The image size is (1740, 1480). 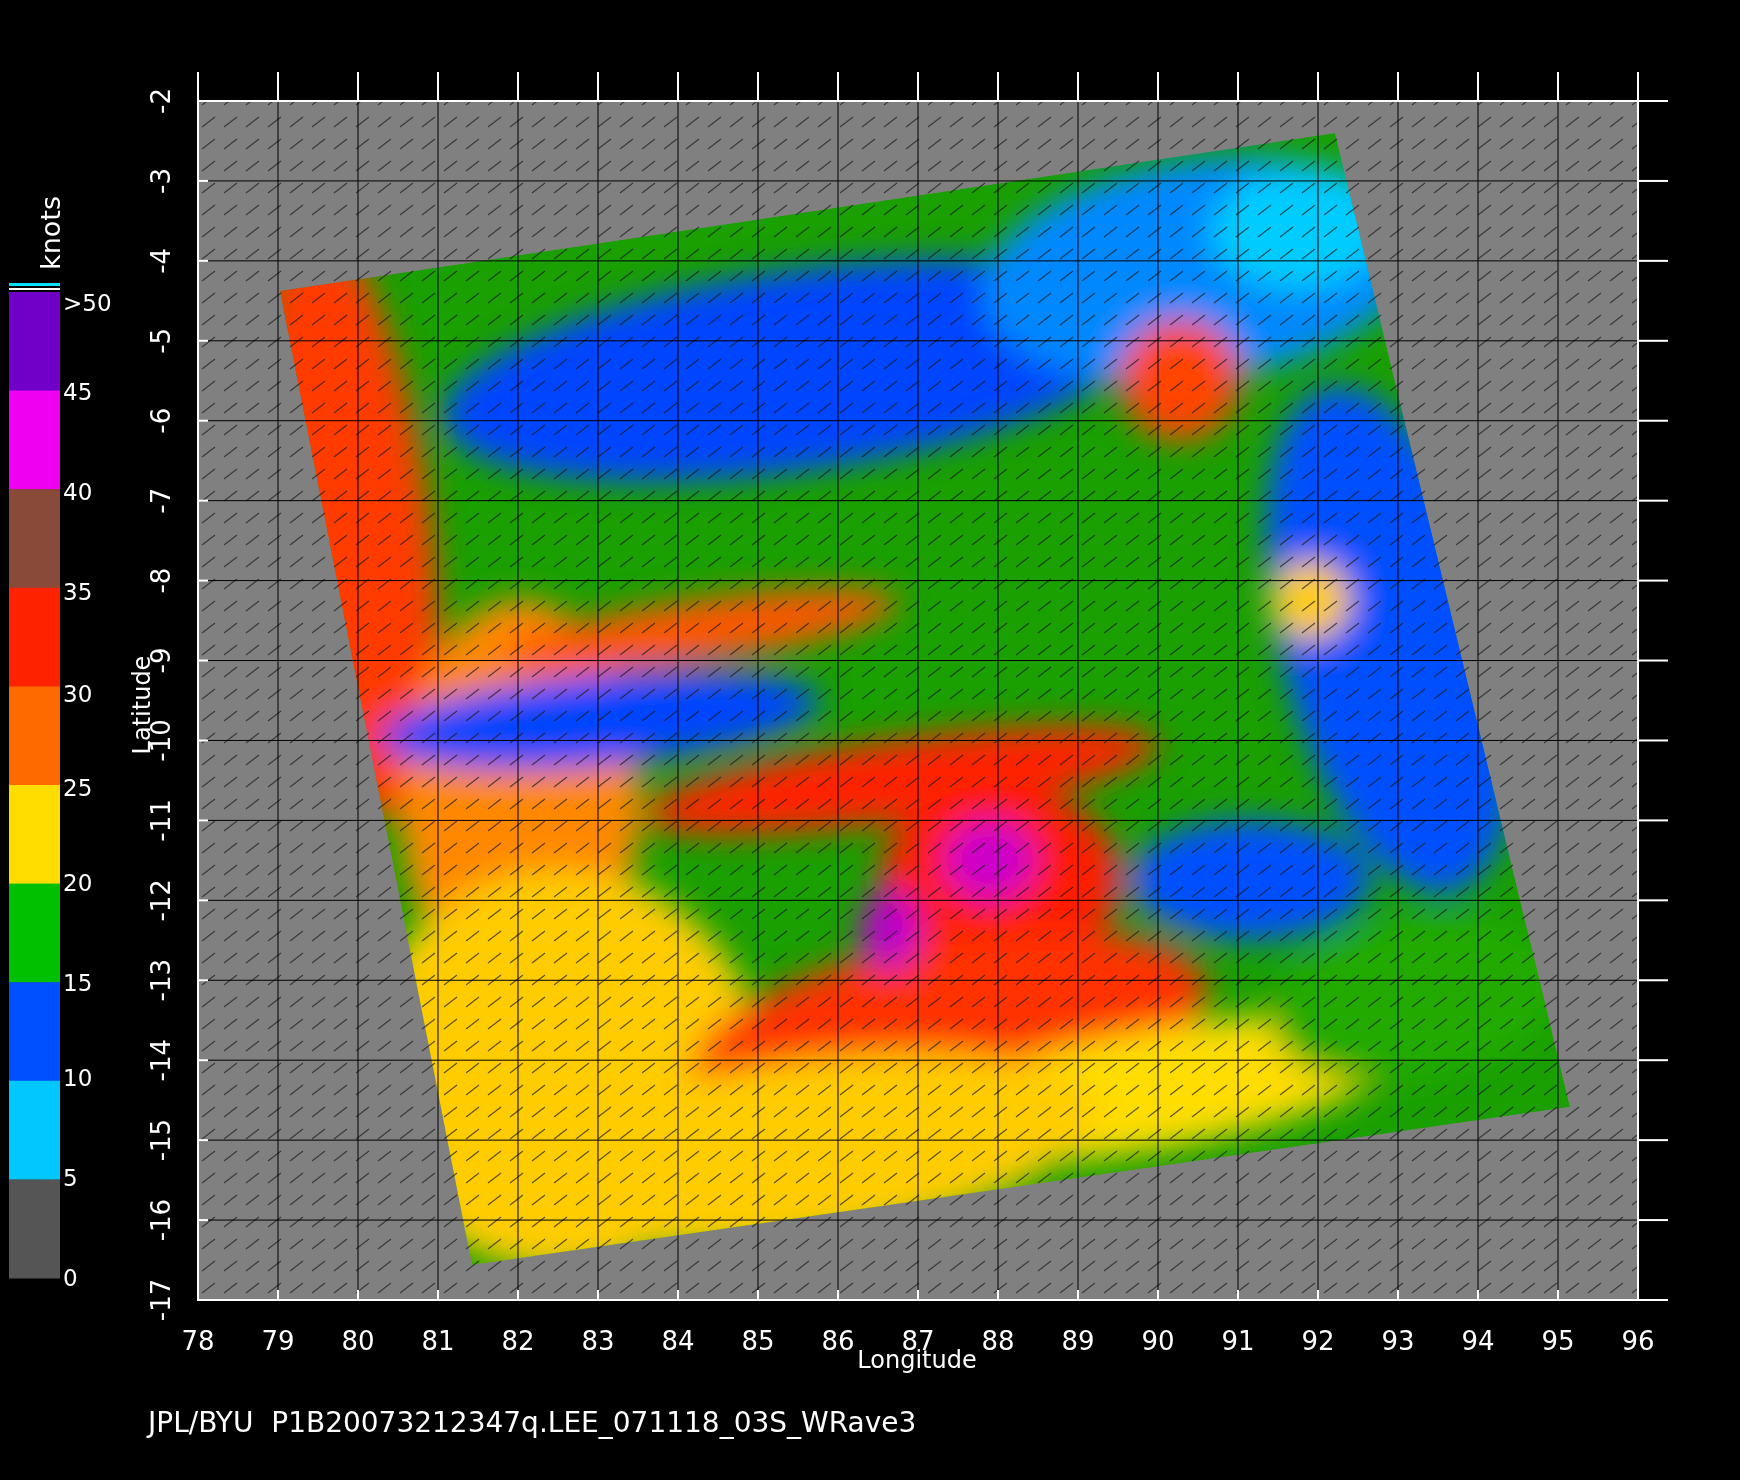 I want to click on y-tick-label: -14, so click(x=161, y=1060).